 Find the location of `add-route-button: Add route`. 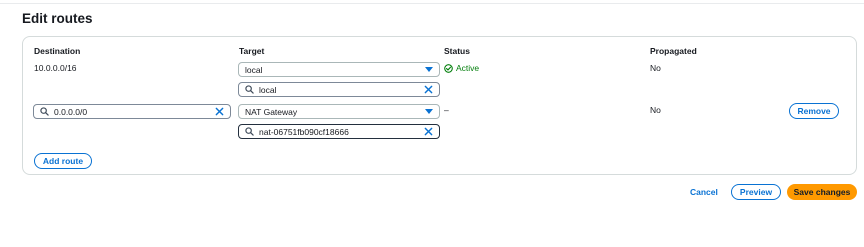

add-route-button: Add route is located at coordinates (63, 161).